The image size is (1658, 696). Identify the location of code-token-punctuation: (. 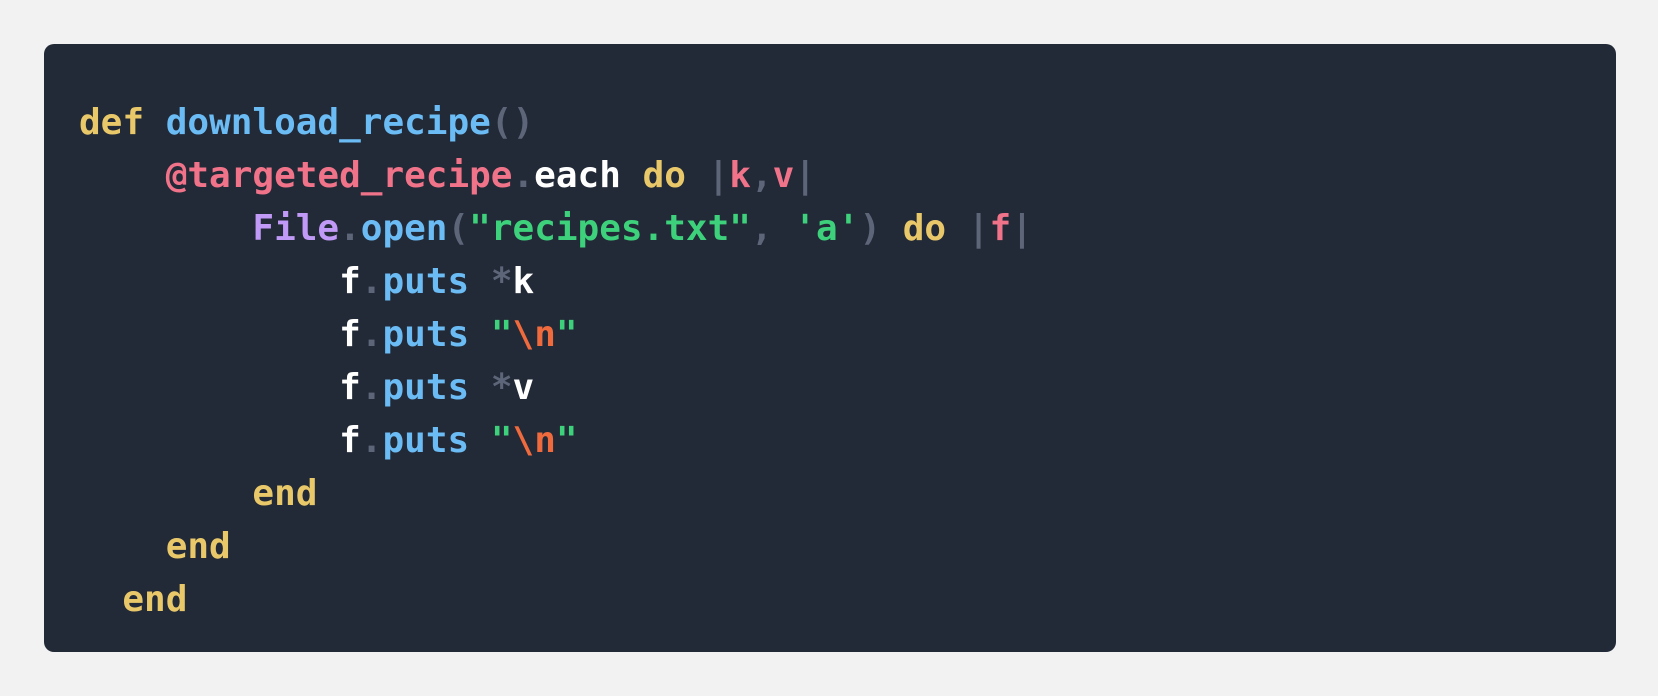
(458, 228).